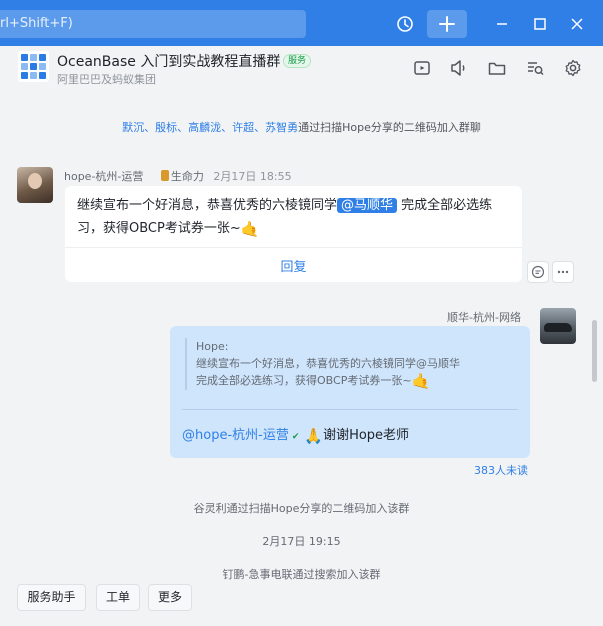 The image size is (603, 626). I want to click on reply-message-text: 谢谢Hope老师, so click(366, 435).